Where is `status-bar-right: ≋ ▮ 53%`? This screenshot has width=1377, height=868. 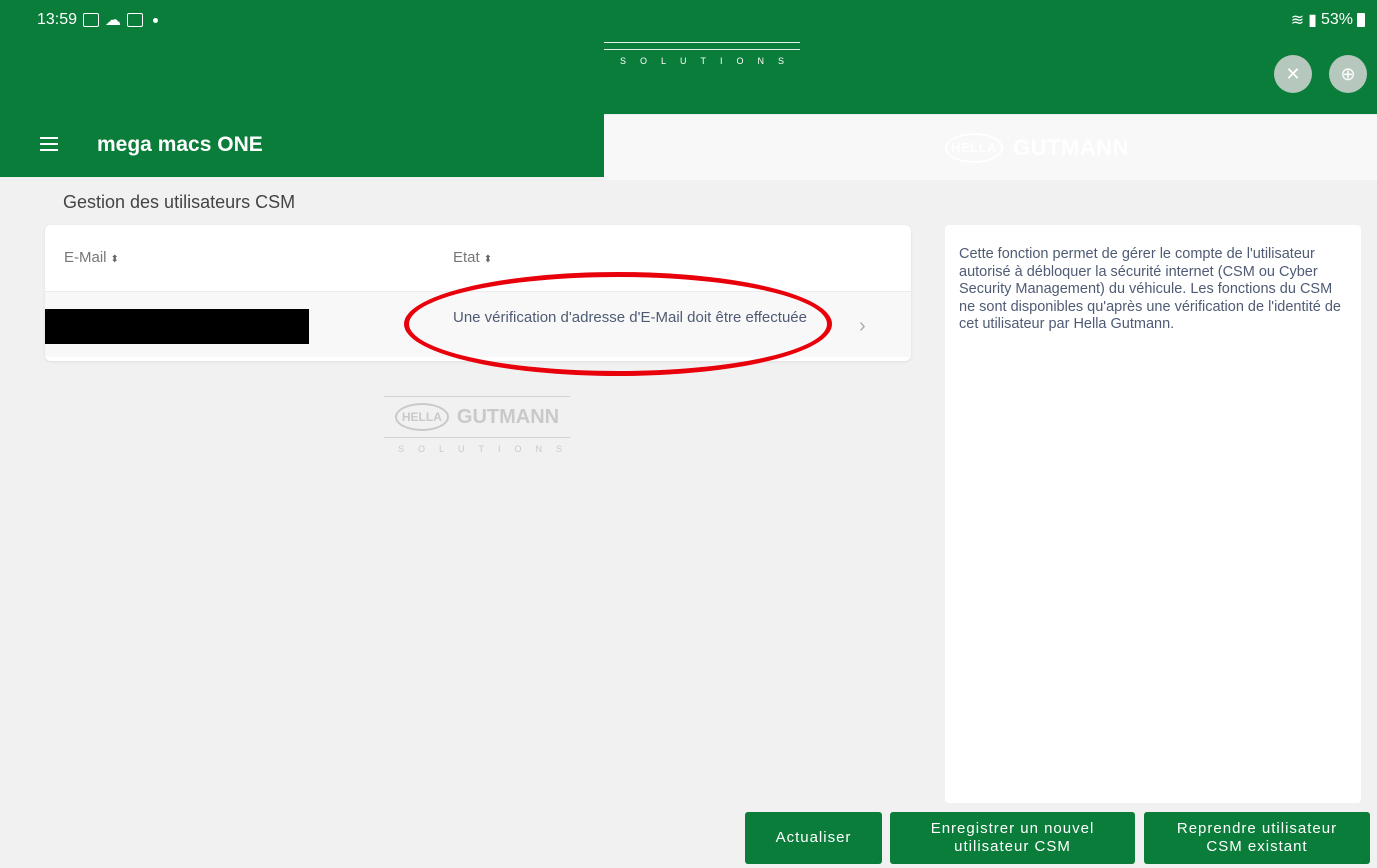
status-bar-right: ≋ ▮ 53% is located at coordinates (1328, 20).